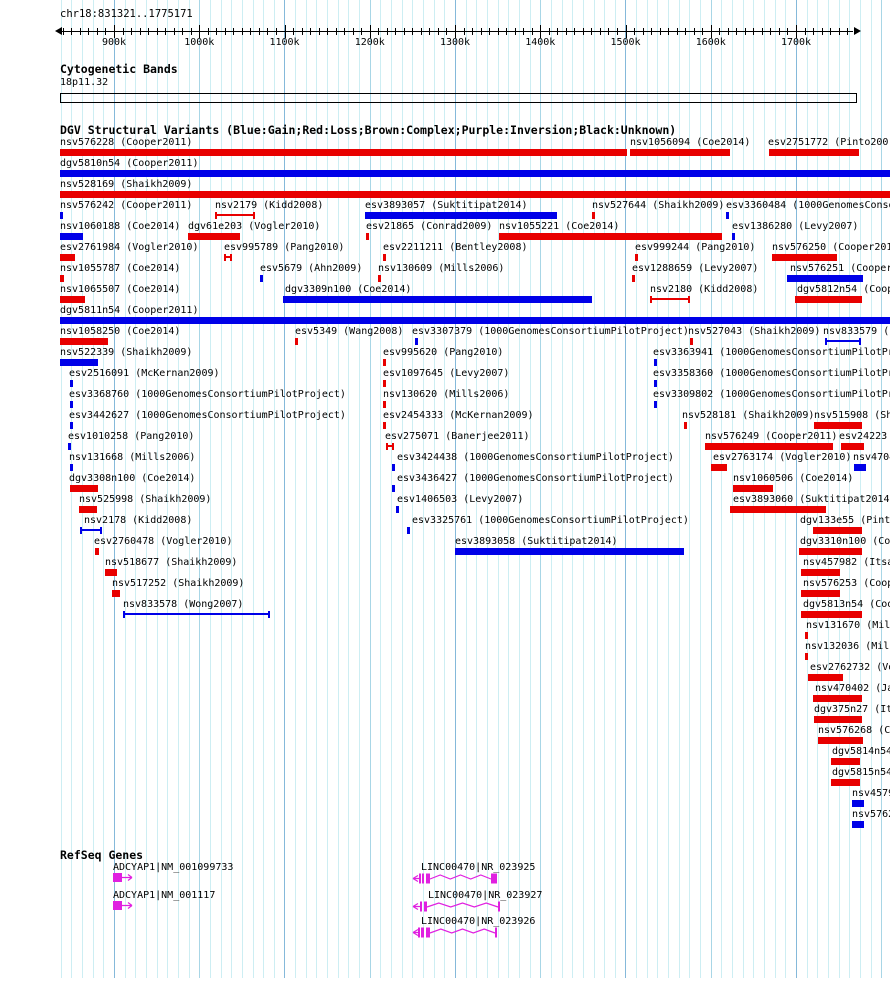 This screenshot has height=983, width=890. What do you see at coordinates (138, 520) in the screenshot?
I see `variant-label: nsv2178 (Kidd2008)` at bounding box center [138, 520].